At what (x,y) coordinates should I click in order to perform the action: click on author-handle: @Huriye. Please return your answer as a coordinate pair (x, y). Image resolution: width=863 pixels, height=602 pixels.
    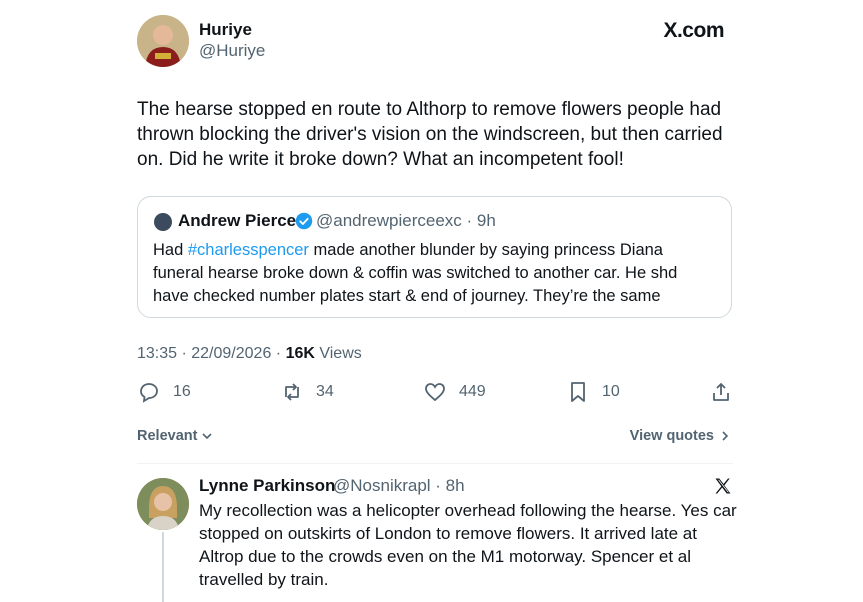
    Looking at the image, I should click on (232, 51).